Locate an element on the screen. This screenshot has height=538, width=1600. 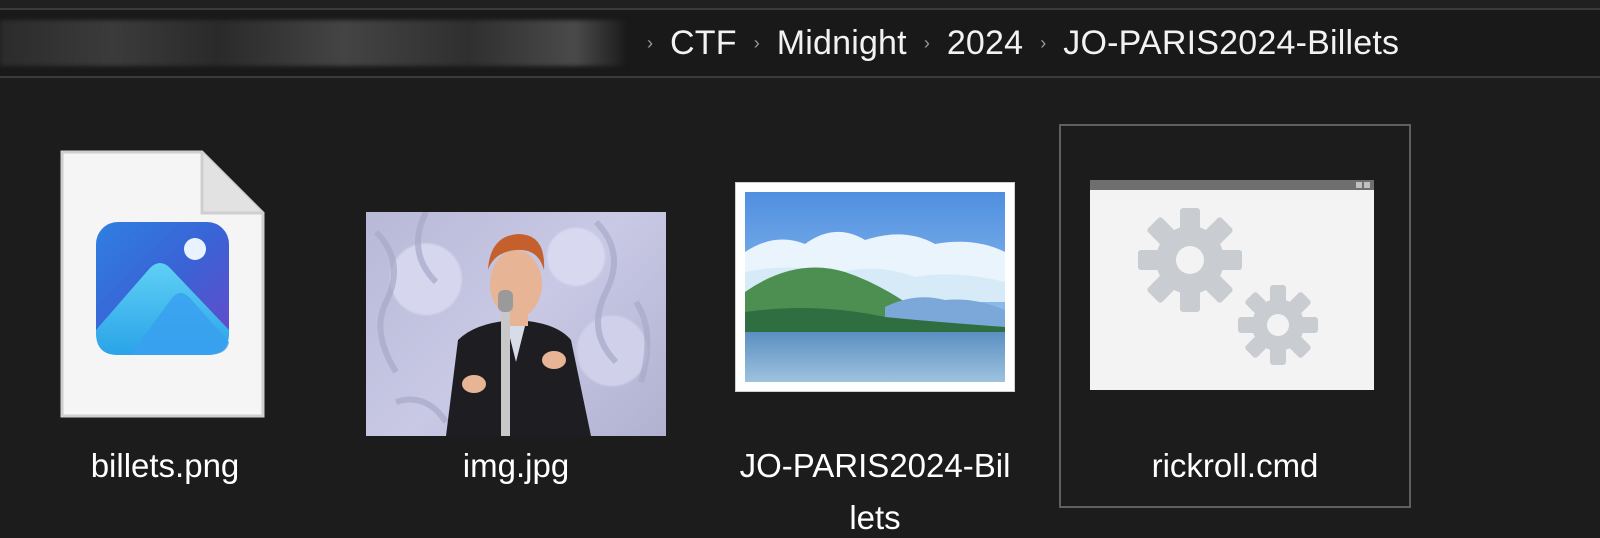
file-name: img.jpg is located at coordinates (516, 465).